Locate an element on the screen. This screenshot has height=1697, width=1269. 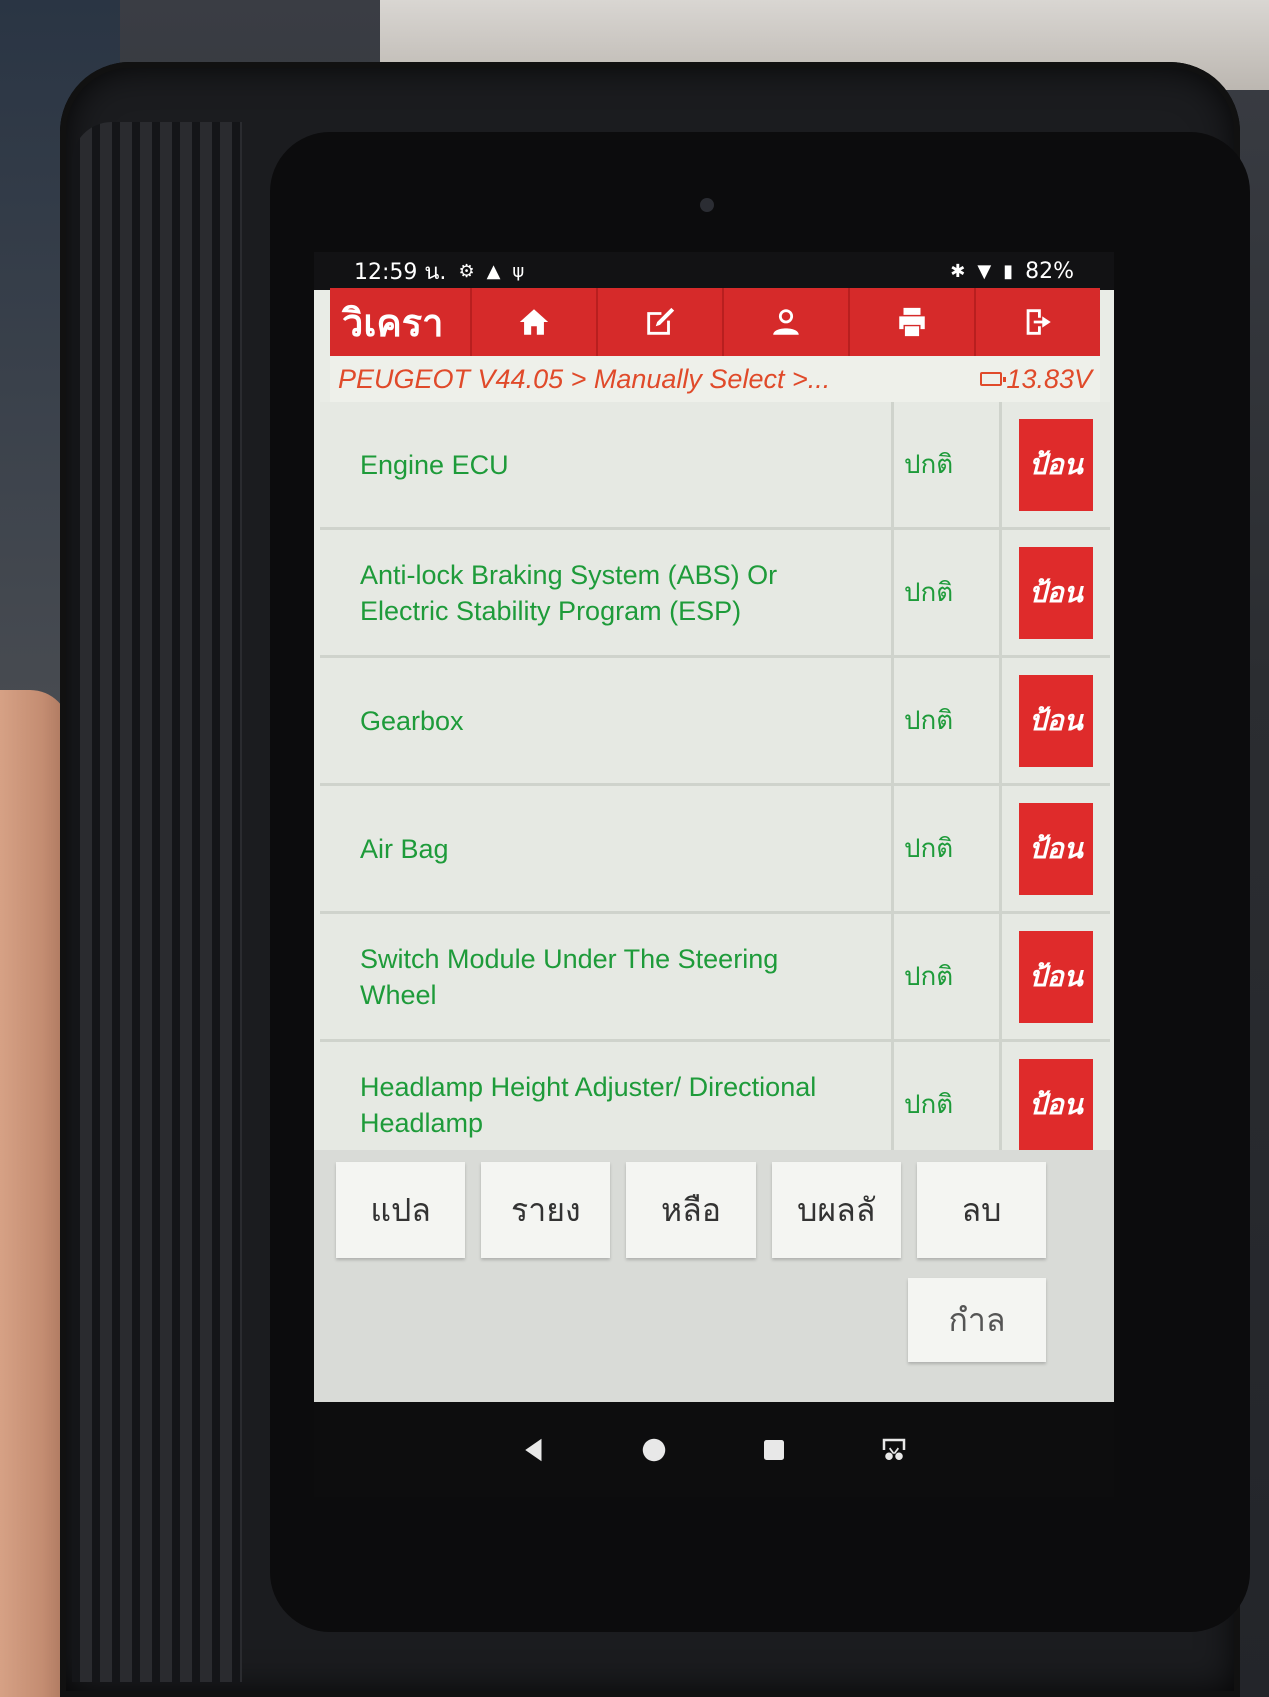
exit-button is located at coordinates (1037, 322).